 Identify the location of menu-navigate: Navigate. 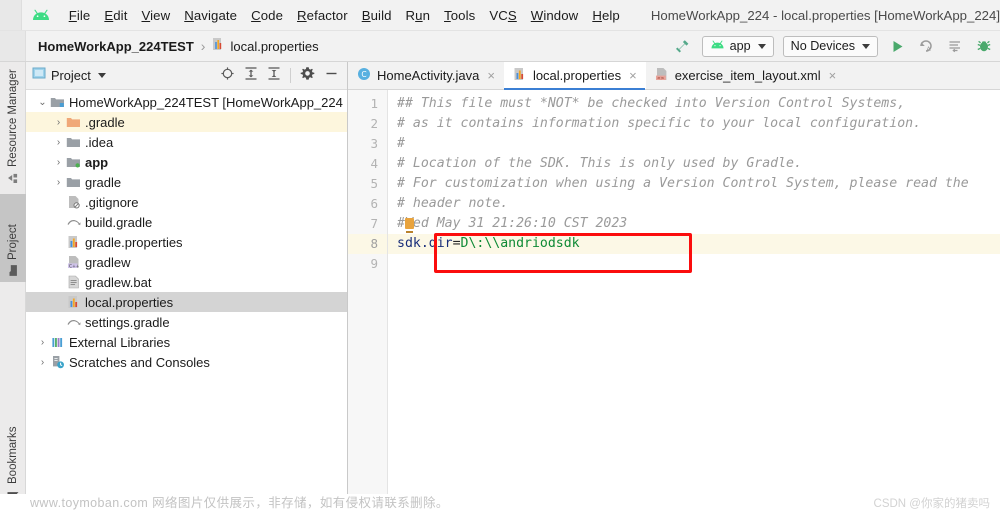
(210, 15).